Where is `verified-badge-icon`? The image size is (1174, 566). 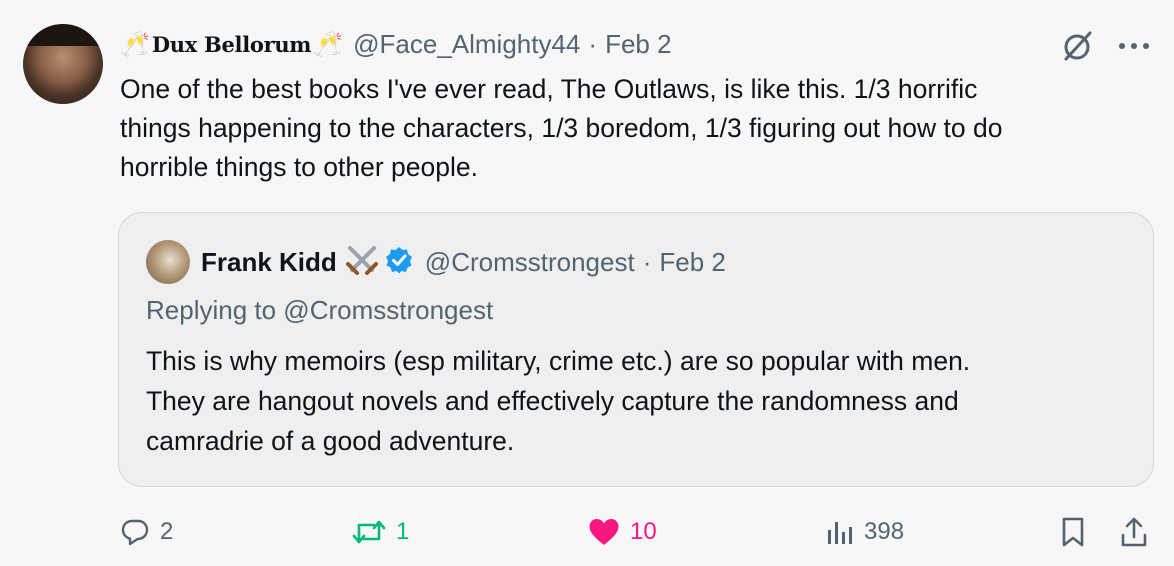 verified-badge-icon is located at coordinates (399, 262).